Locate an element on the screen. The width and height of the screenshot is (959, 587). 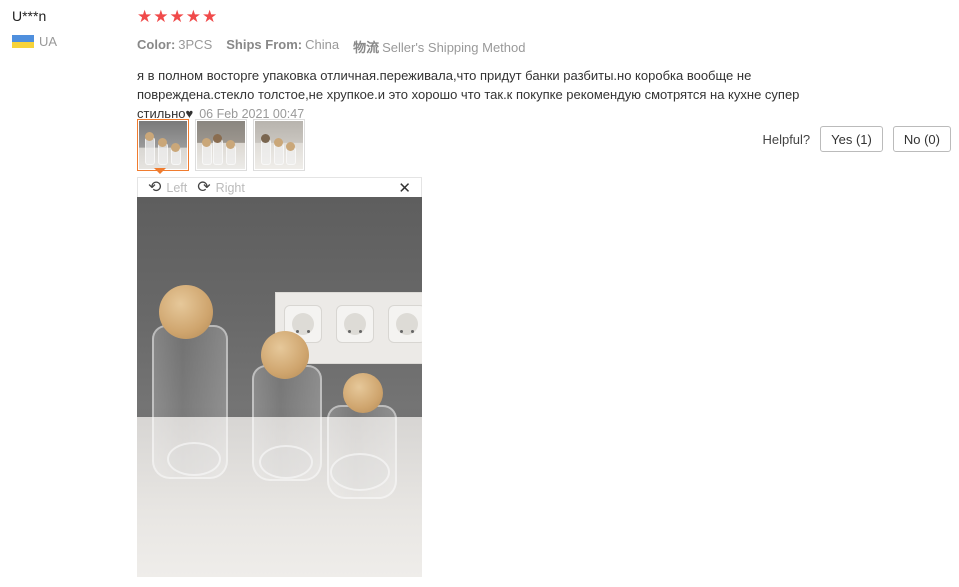
helpful-vote: Helpful? Yes (1) No (0) is located at coordinates (856, 139).